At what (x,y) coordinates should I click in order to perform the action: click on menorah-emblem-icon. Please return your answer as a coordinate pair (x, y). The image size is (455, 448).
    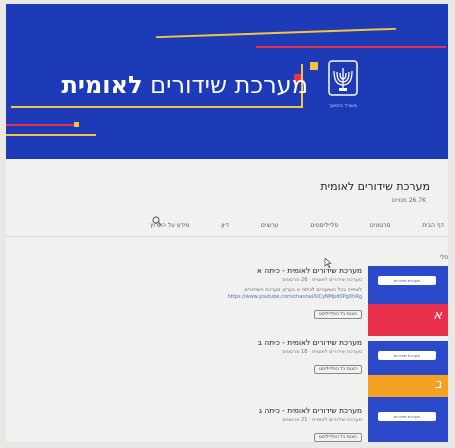
    Looking at the image, I should click on (343, 78).